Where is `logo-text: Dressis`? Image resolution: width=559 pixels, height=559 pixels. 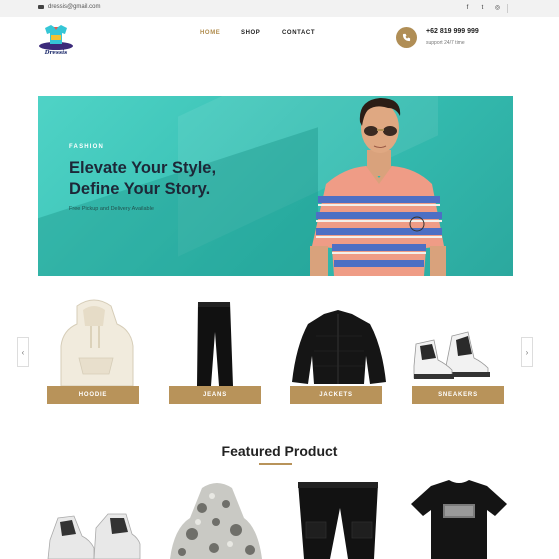
logo-text: Dressis is located at coordinates (56, 53).